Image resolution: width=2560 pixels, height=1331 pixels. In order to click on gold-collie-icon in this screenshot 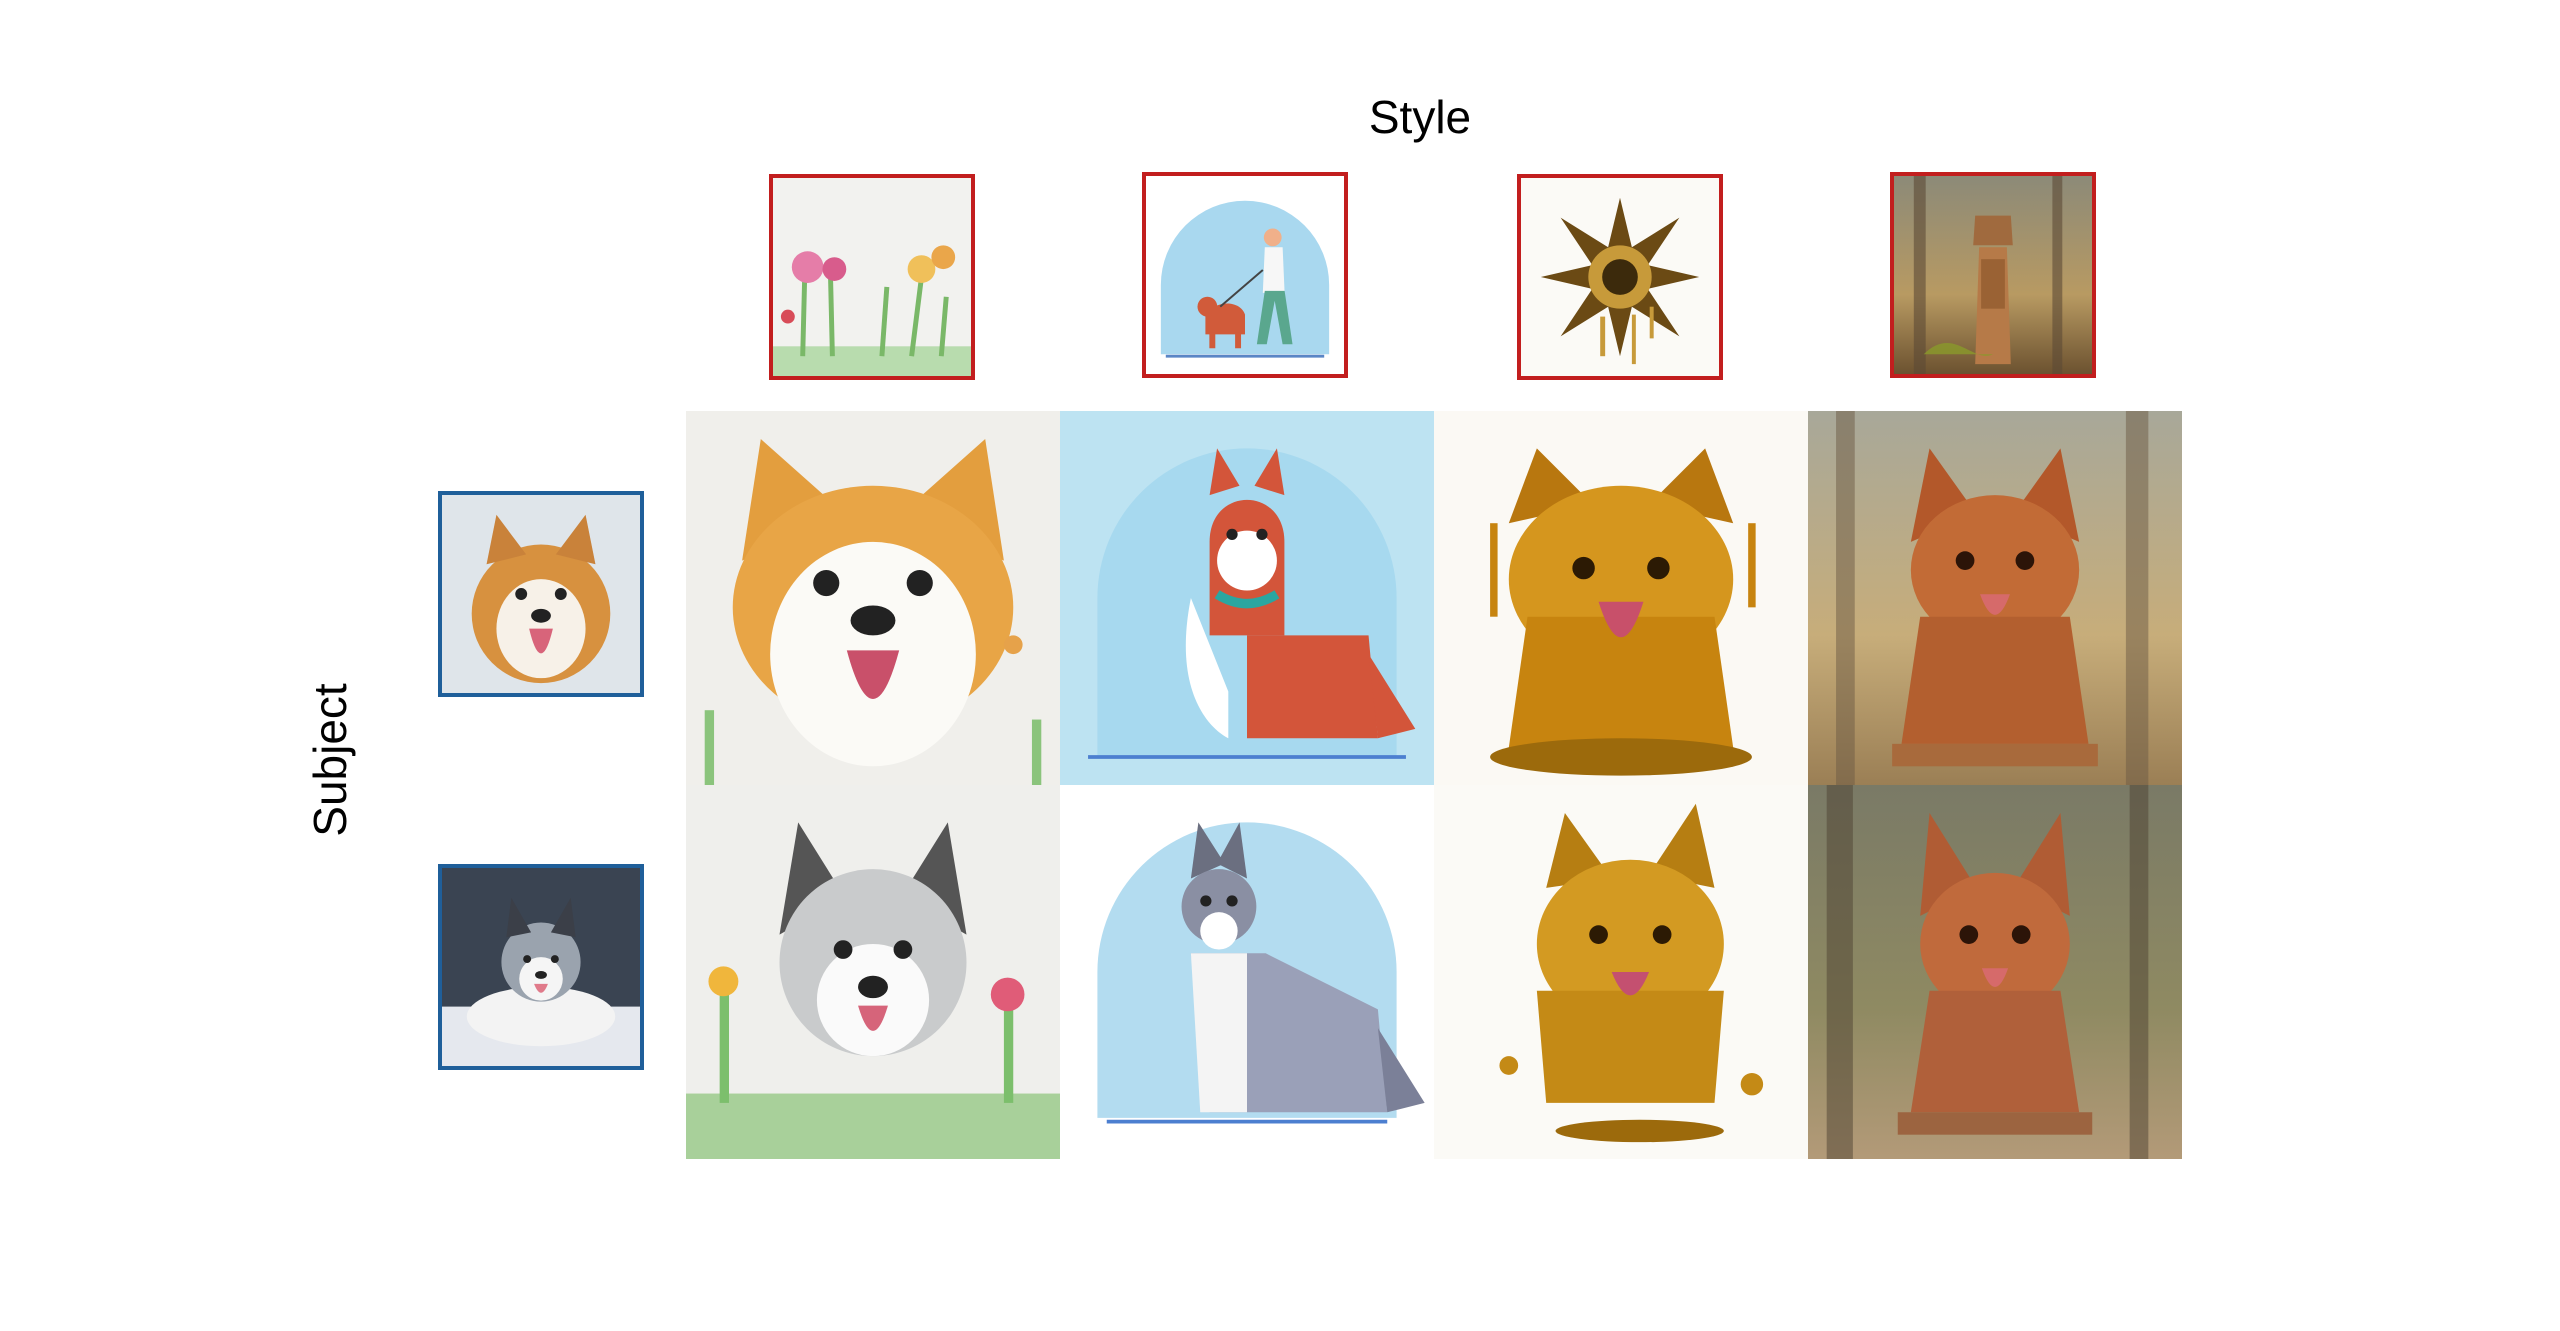, I will do `click(1621, 972)`.